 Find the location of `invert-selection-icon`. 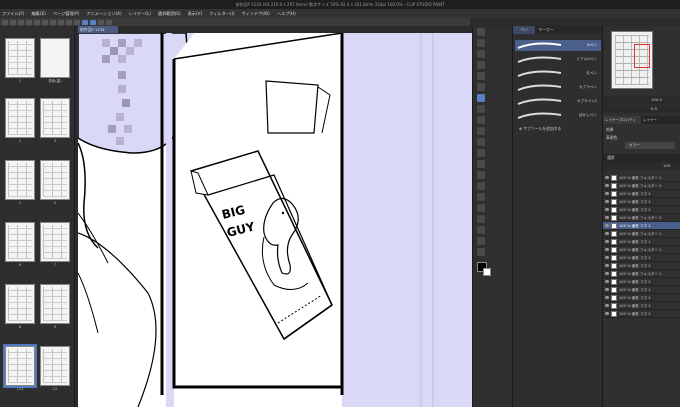

invert-selection-icon is located at coordinates (69, 22).